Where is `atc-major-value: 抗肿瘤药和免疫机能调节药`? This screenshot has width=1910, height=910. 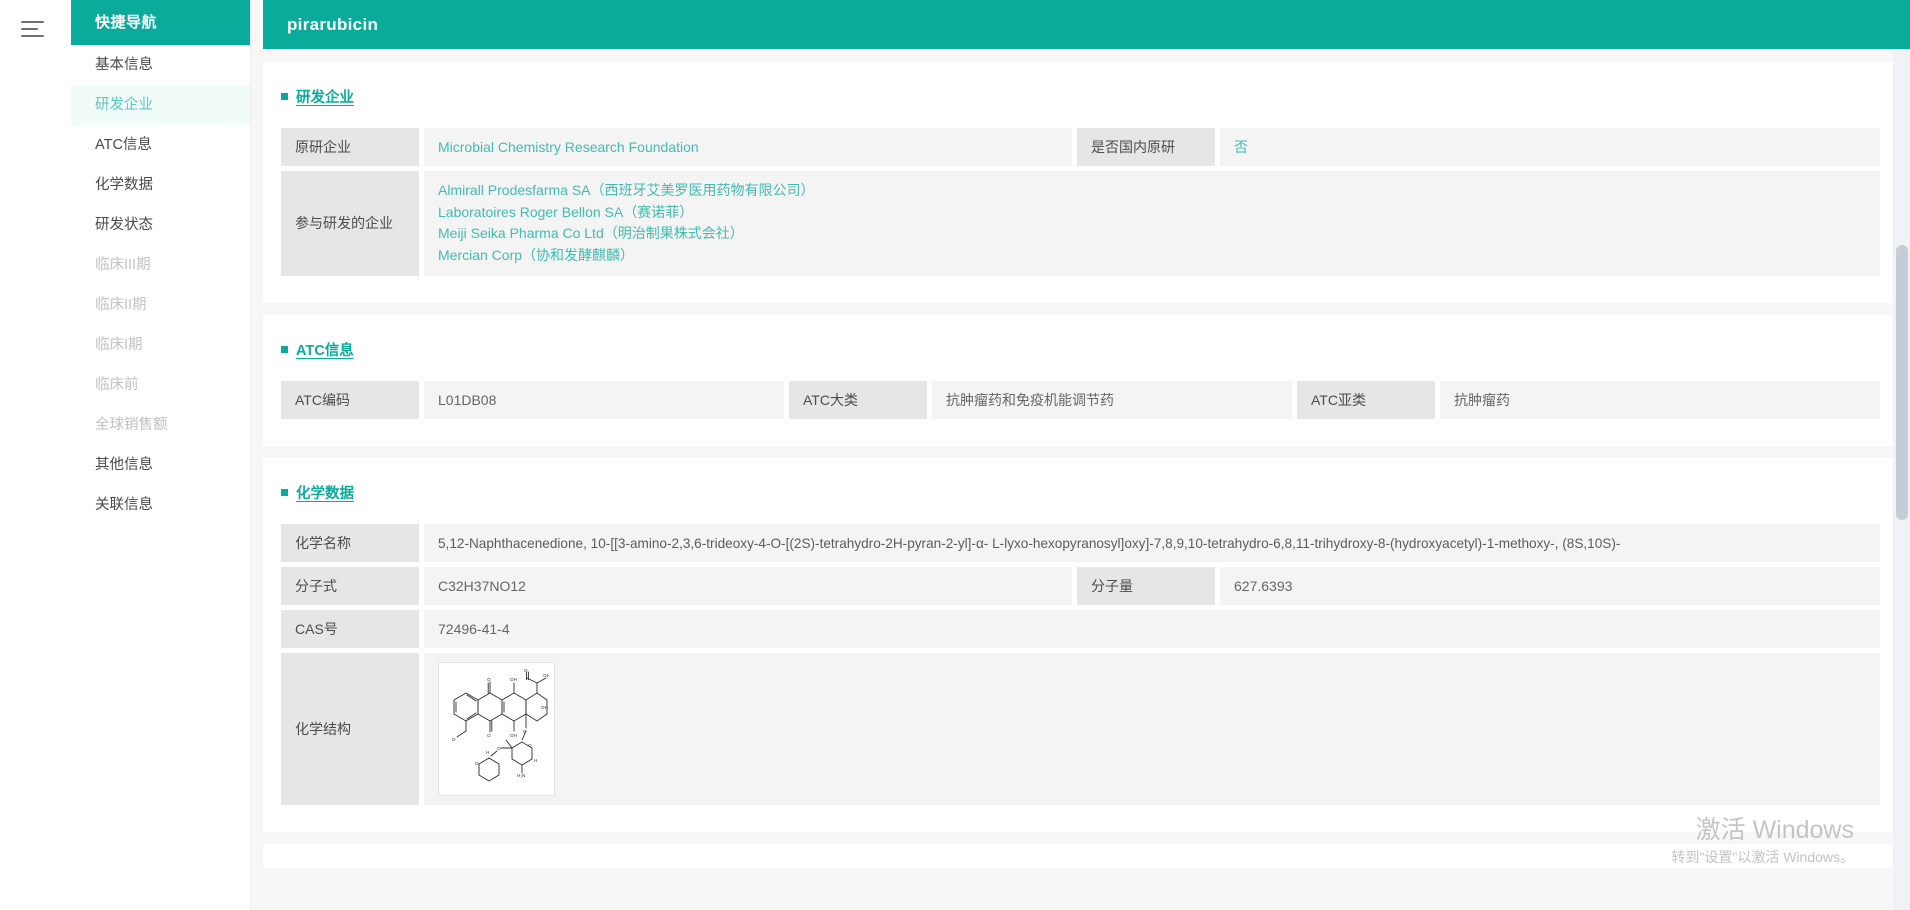 atc-major-value: 抗肿瘤药和免疫机能调节药 is located at coordinates (1112, 399).